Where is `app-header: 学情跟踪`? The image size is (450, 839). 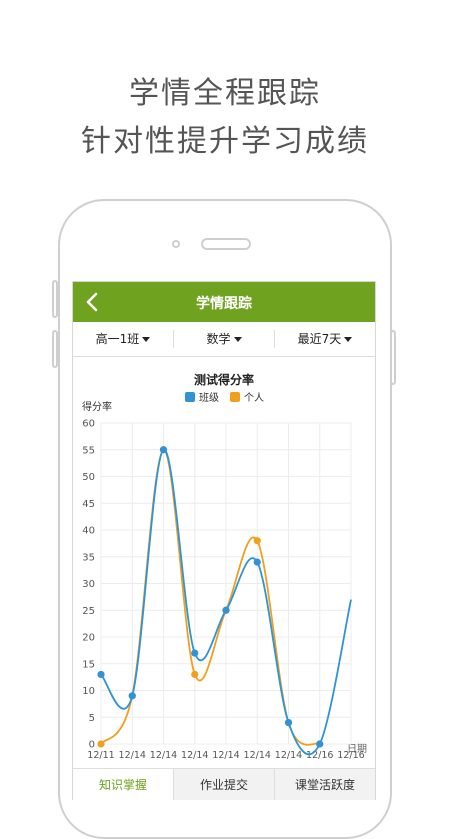
app-header: 学情跟踪 is located at coordinates (224, 302).